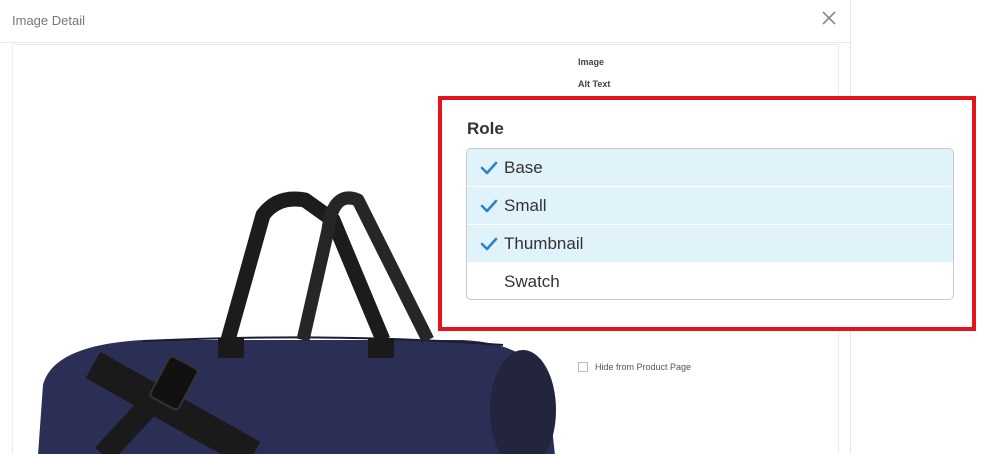  What do you see at coordinates (830, 18) in the screenshot?
I see `close-icon` at bounding box center [830, 18].